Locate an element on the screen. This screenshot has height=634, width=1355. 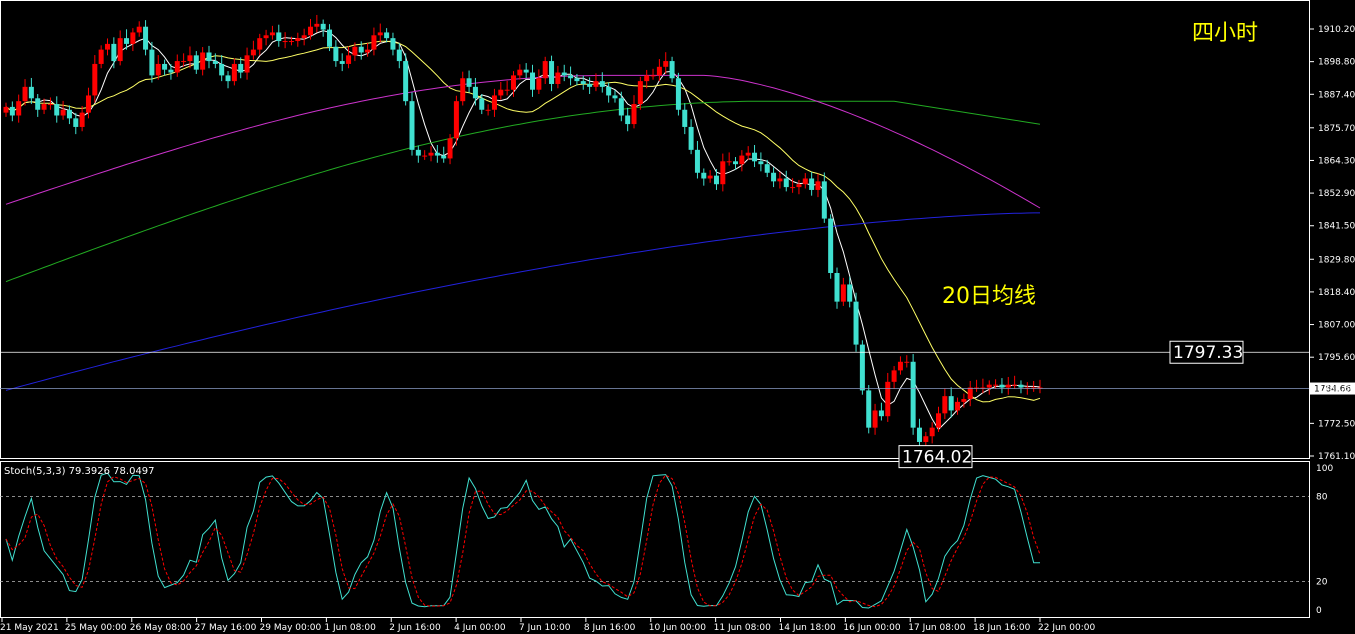
ma20-annotation: 20日均线 is located at coordinates (989, 296).